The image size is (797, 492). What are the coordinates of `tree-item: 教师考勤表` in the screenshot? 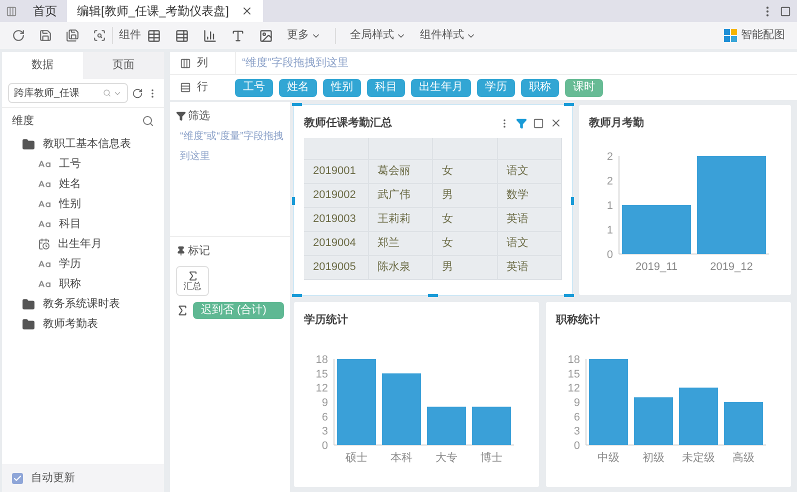 It's located at (83, 324).